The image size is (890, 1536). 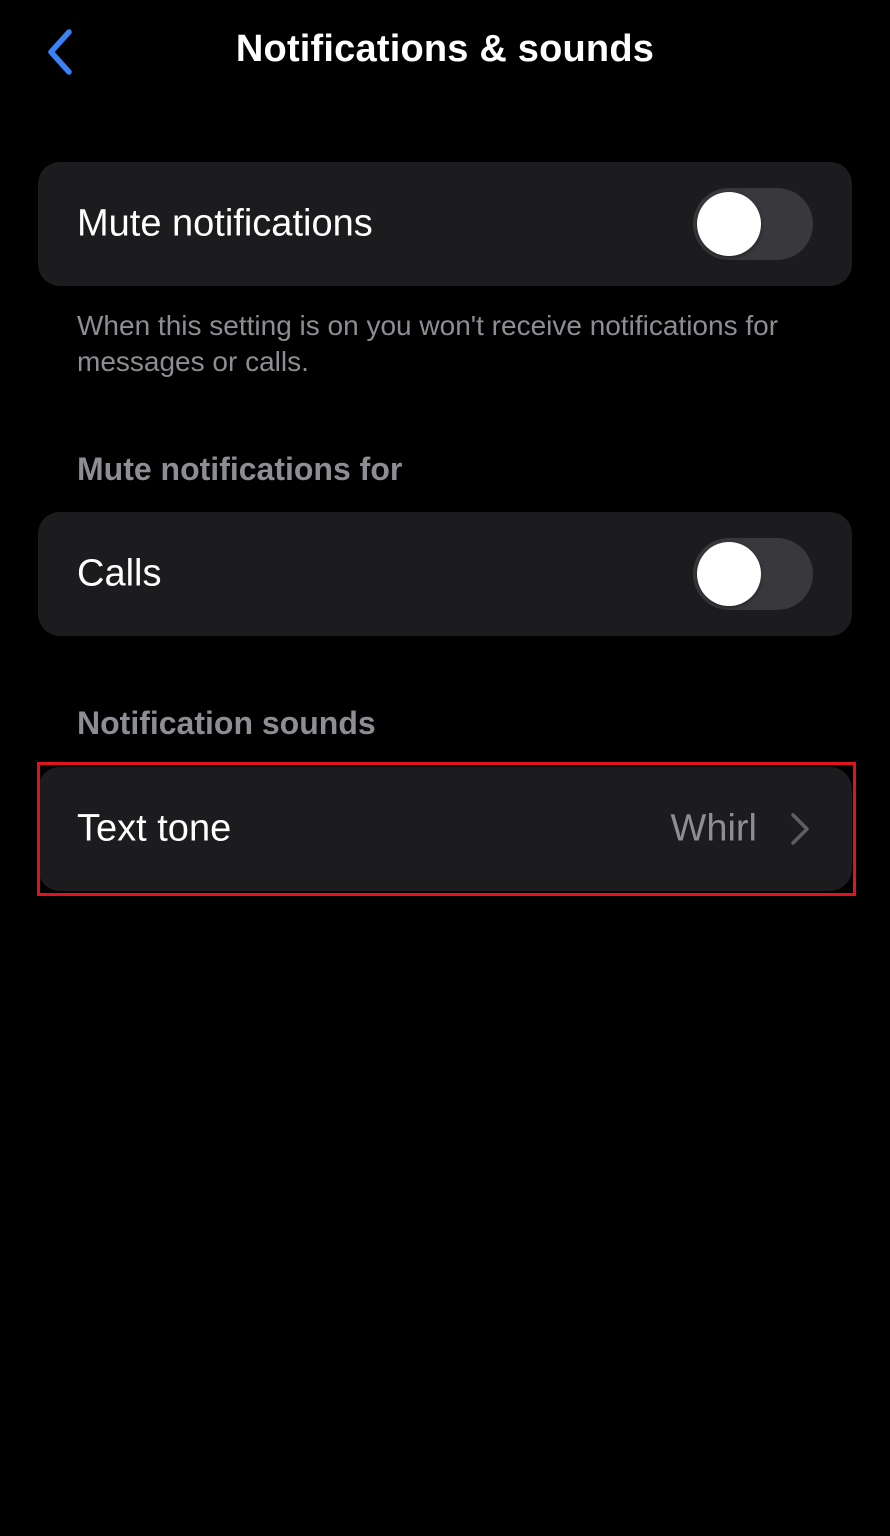 What do you see at coordinates (445, 49) in the screenshot?
I see `page-title: Notifications & sounds` at bounding box center [445, 49].